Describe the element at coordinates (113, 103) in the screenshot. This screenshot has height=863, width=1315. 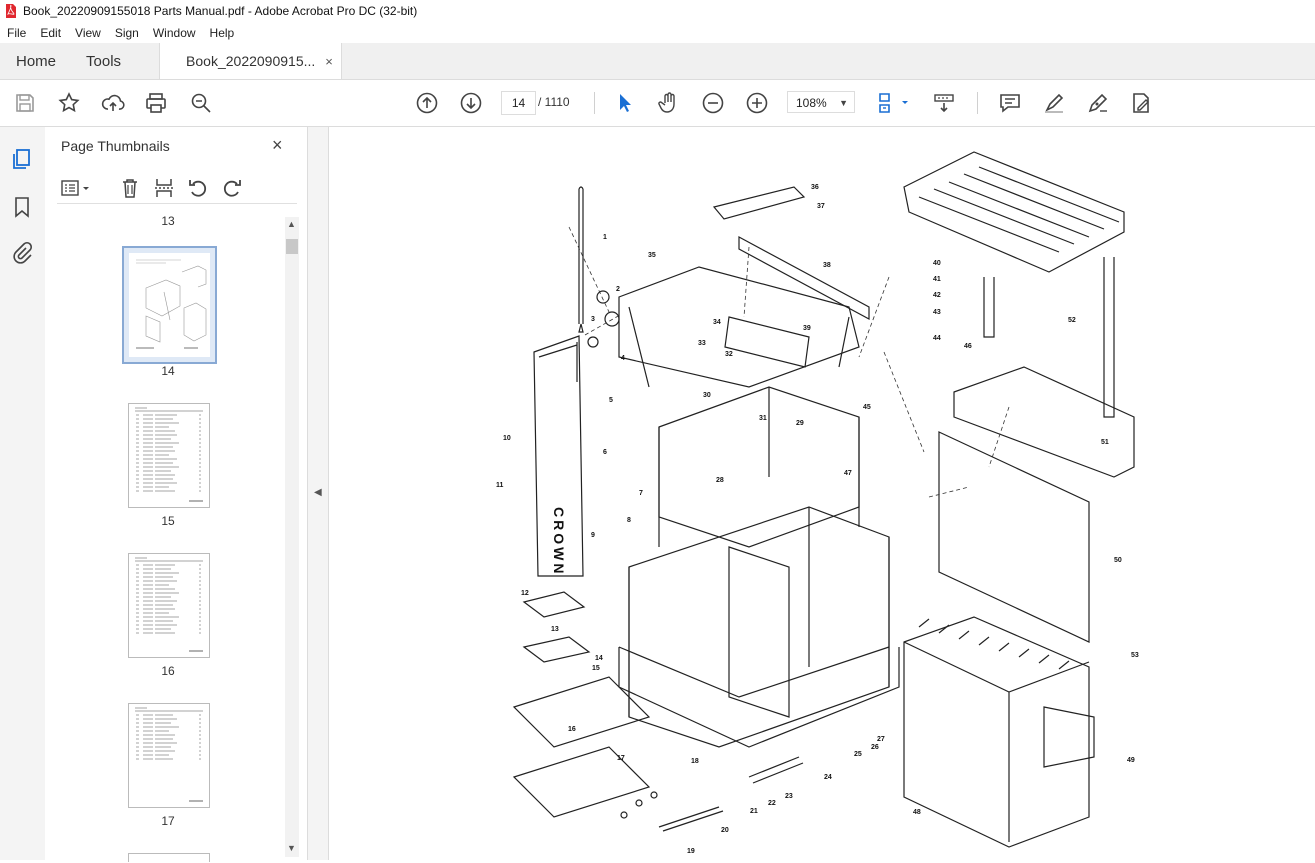
I see `cloud-upload-icon` at that location.